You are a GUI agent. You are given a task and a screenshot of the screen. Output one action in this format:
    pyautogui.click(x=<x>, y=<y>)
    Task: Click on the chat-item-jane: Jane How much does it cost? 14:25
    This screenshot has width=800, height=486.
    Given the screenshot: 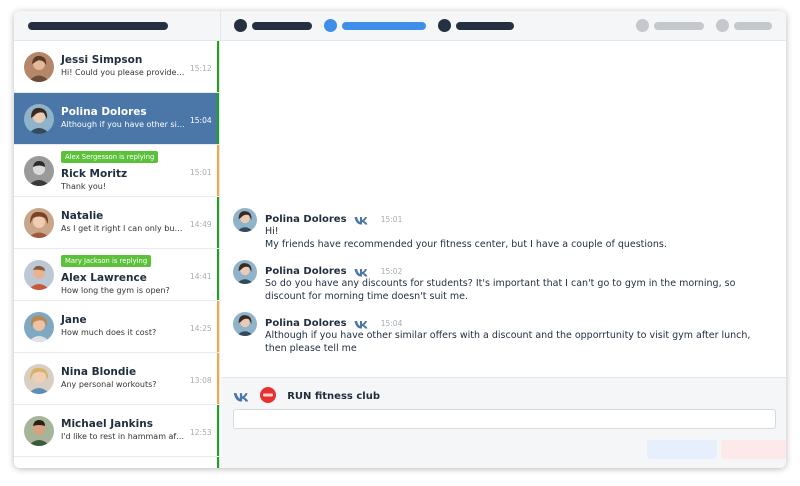 What is the action you would take?
    pyautogui.click(x=116, y=327)
    